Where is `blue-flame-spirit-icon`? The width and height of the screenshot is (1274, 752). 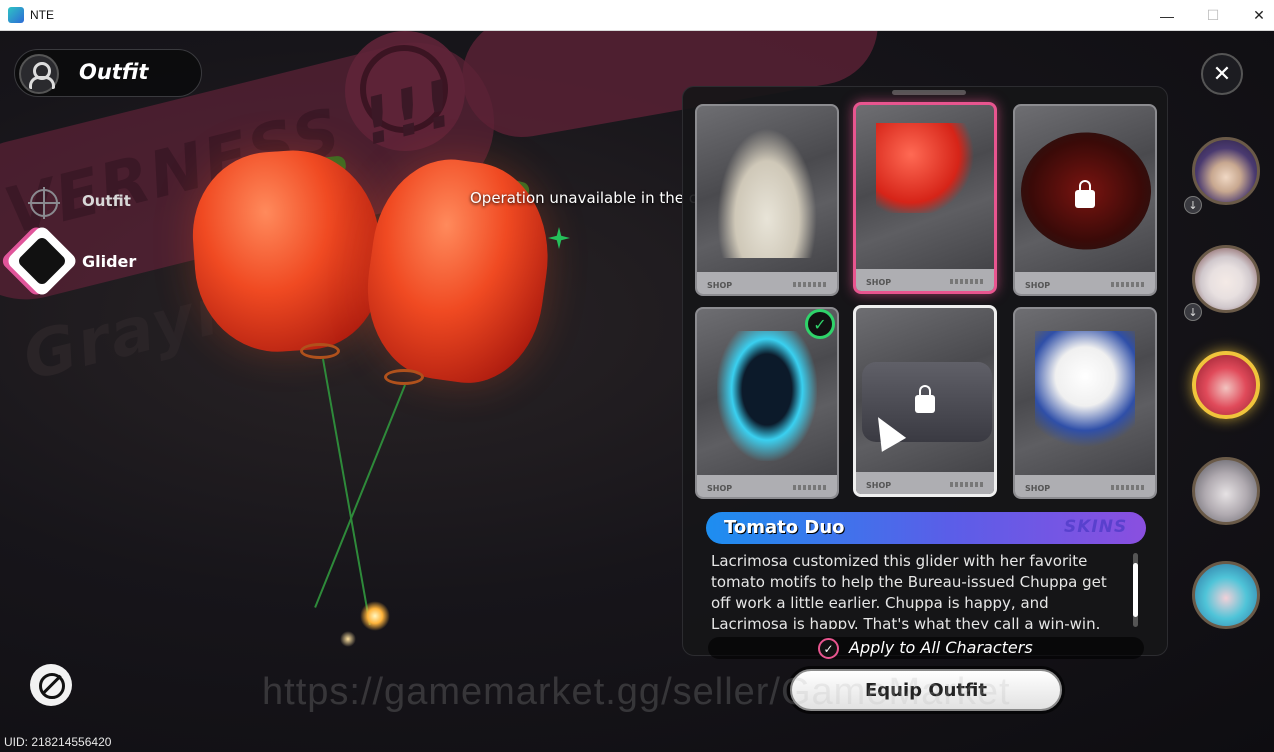
blue-flame-spirit-icon is located at coordinates (767, 396).